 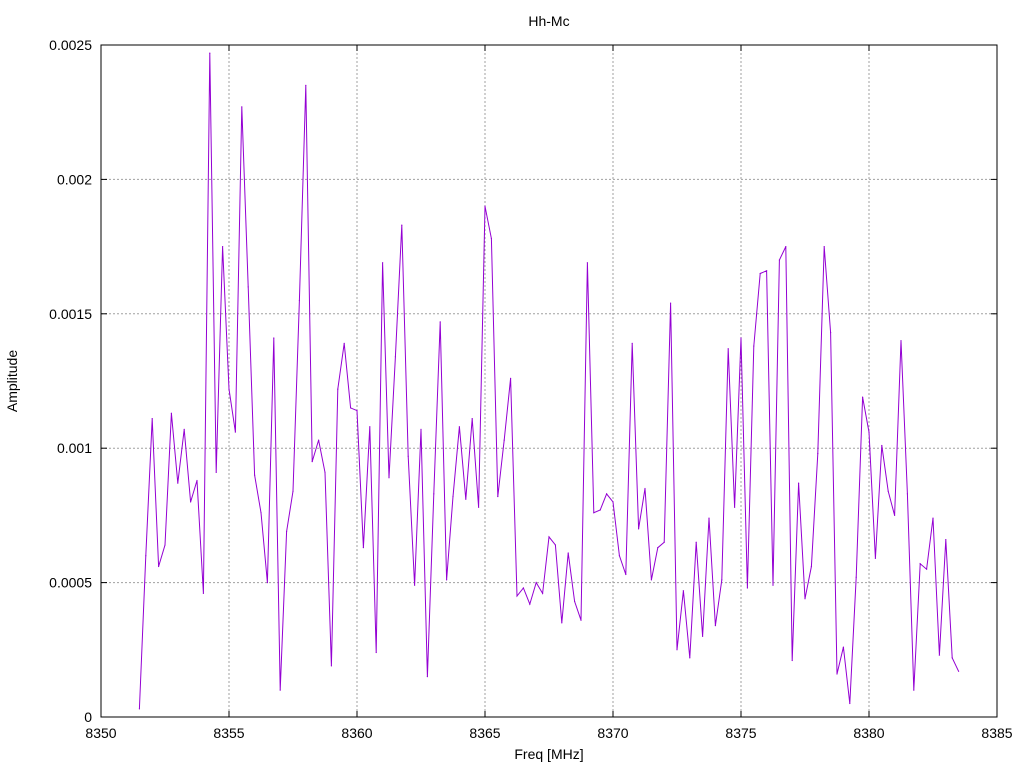 I want to click on x-tick-label: 8365, so click(x=484, y=733).